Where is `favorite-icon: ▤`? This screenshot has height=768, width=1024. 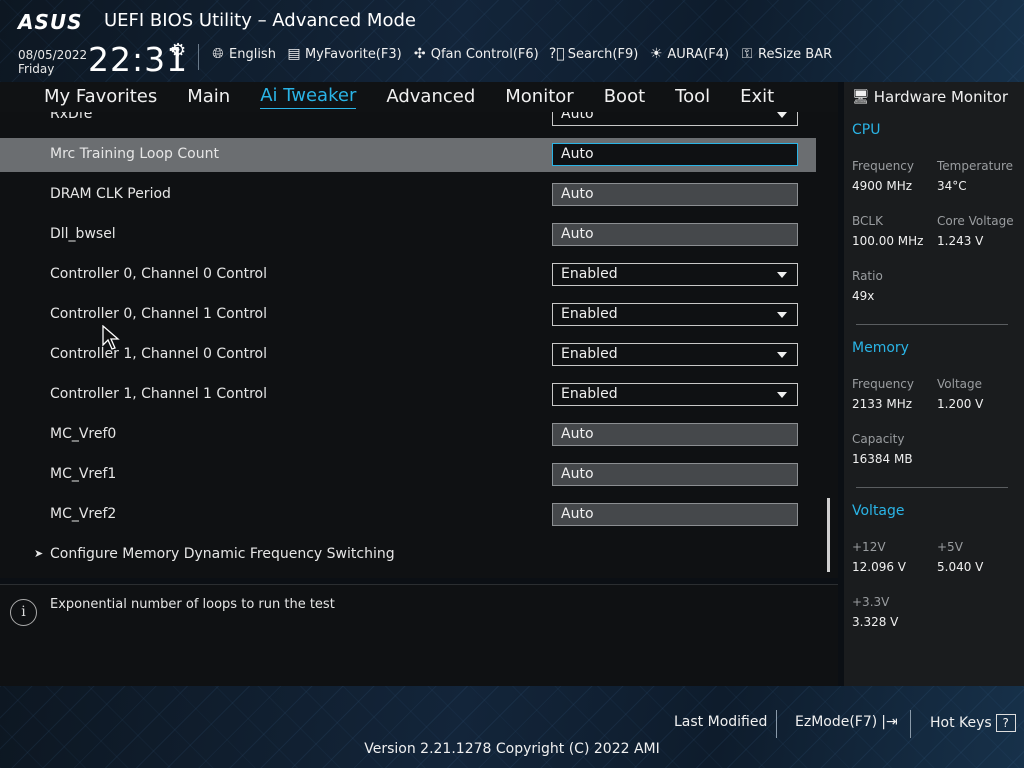 favorite-icon: ▤ is located at coordinates (294, 54).